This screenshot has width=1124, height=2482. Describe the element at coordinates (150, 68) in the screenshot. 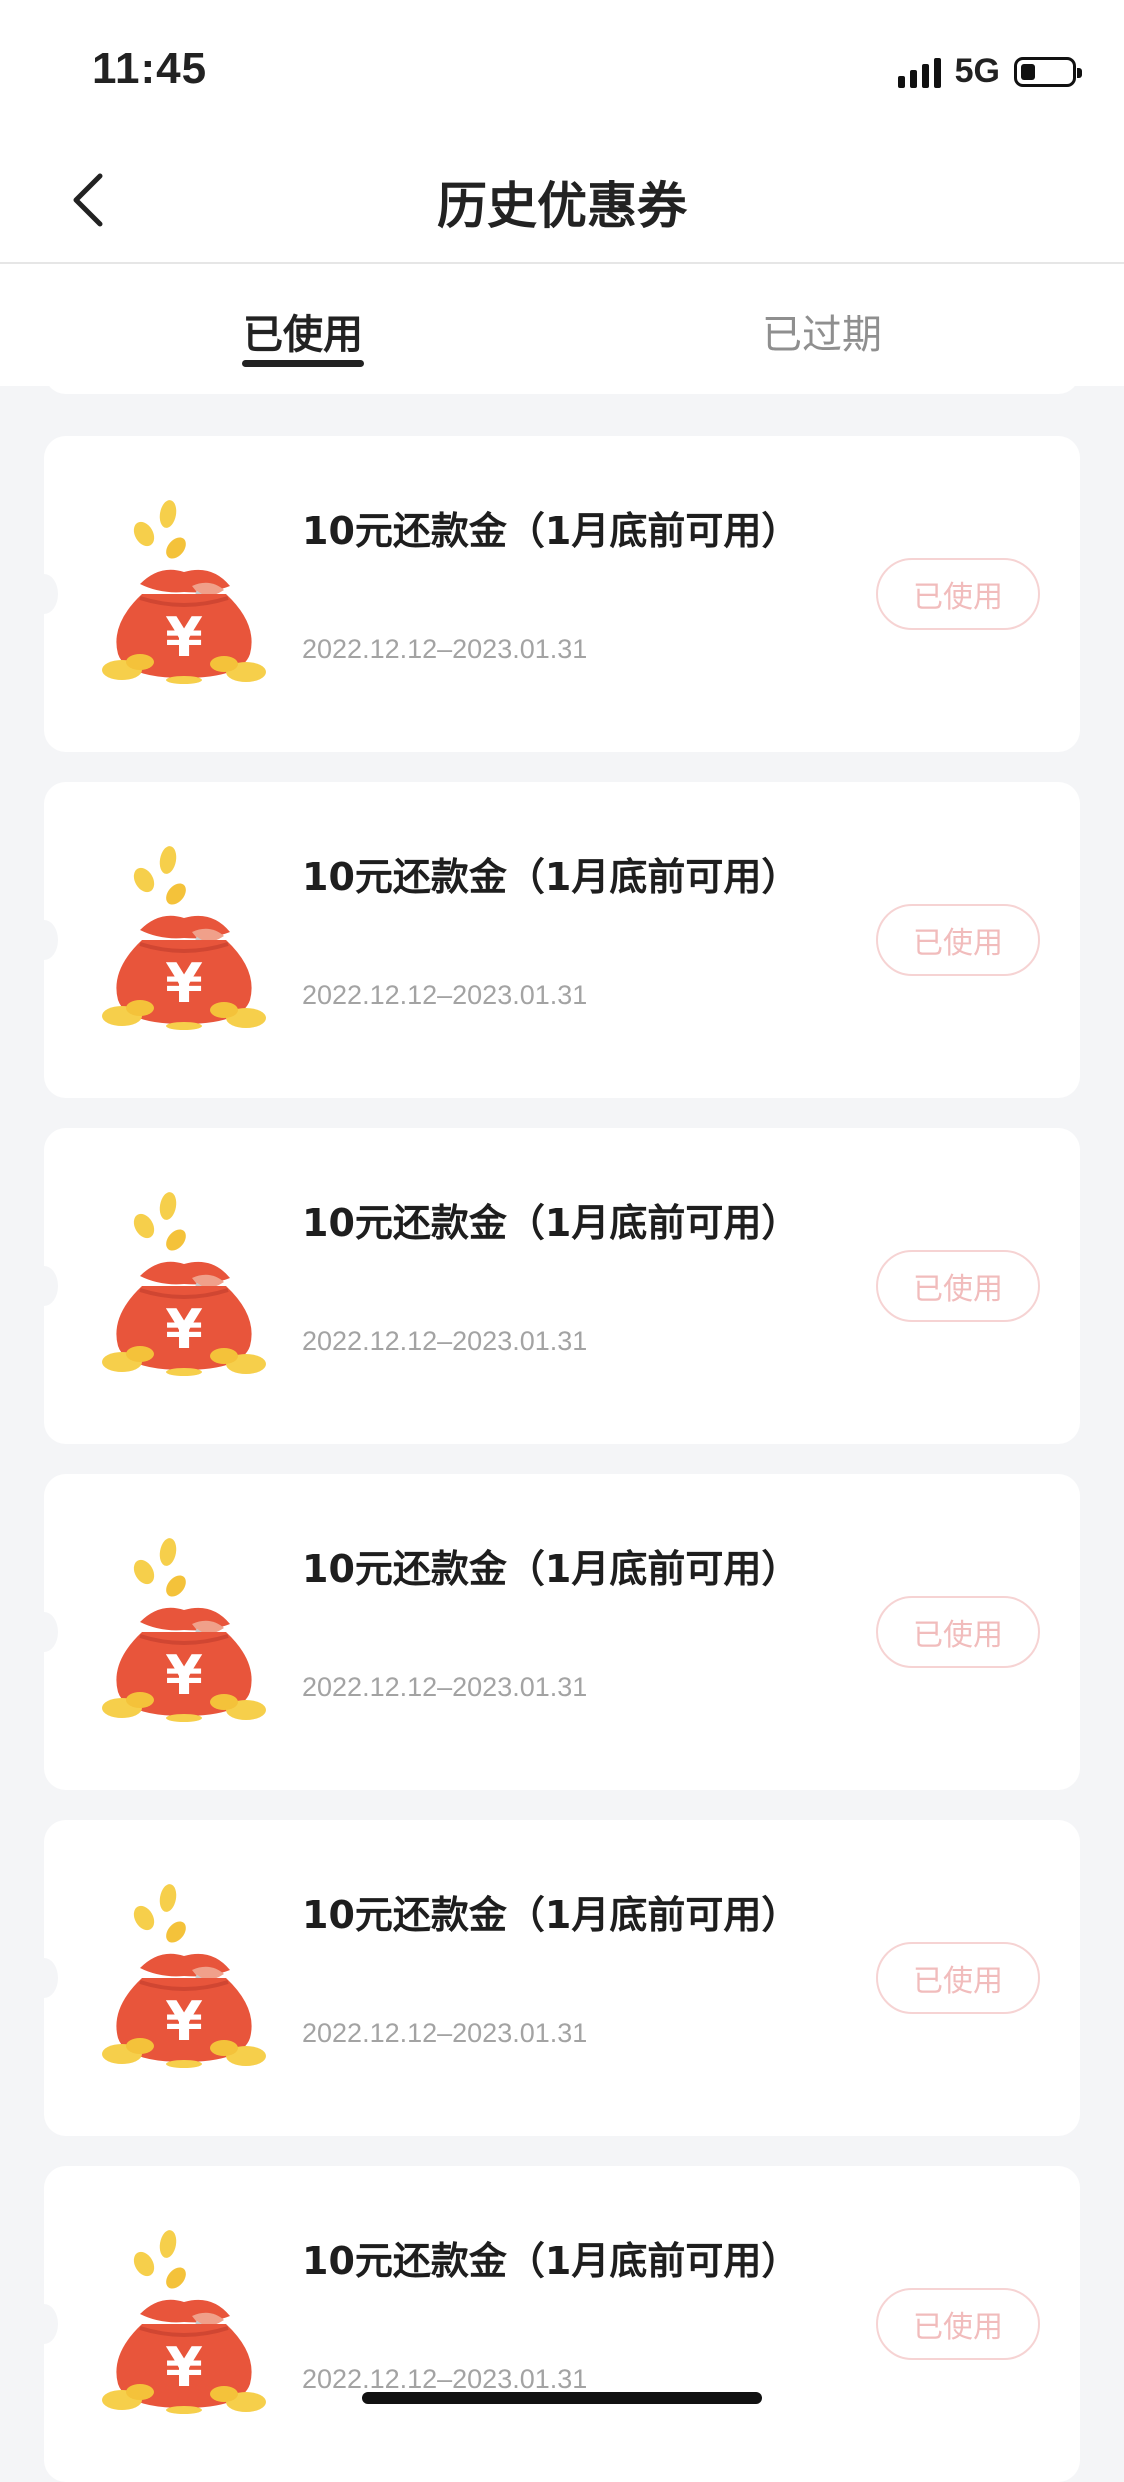

I see `status-time: 11:45` at that location.